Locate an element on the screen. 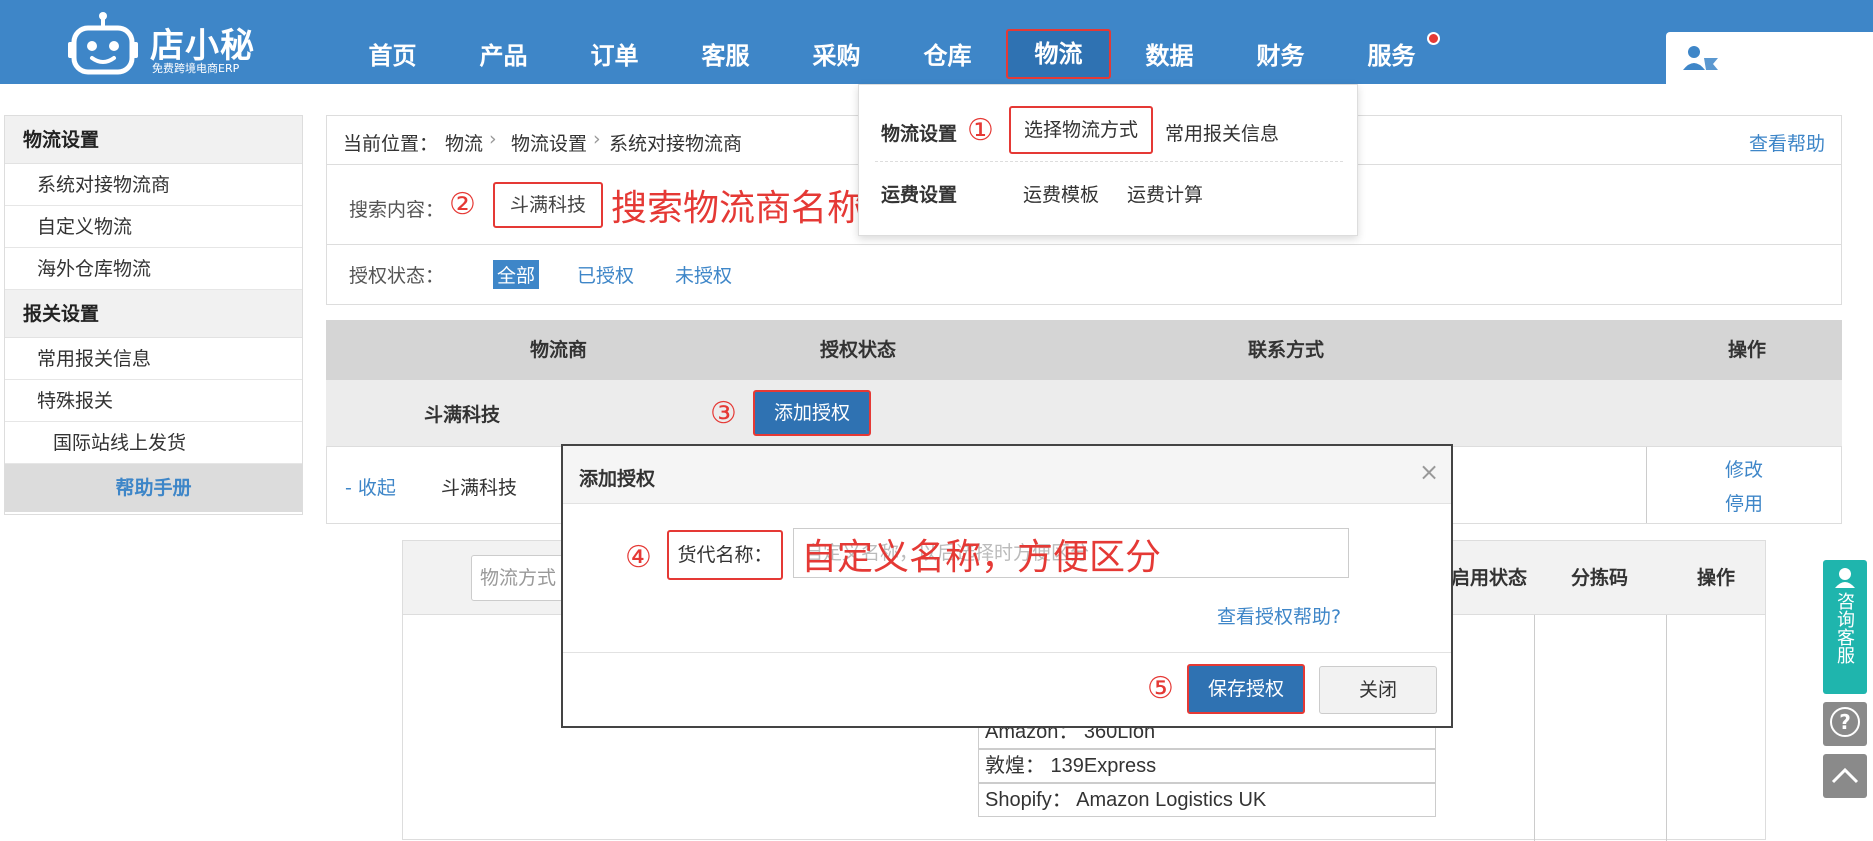 Image resolution: width=1873 pixels, height=841 pixels. logo: 店小秘 免费跨境电商ERP is located at coordinates (163, 43).